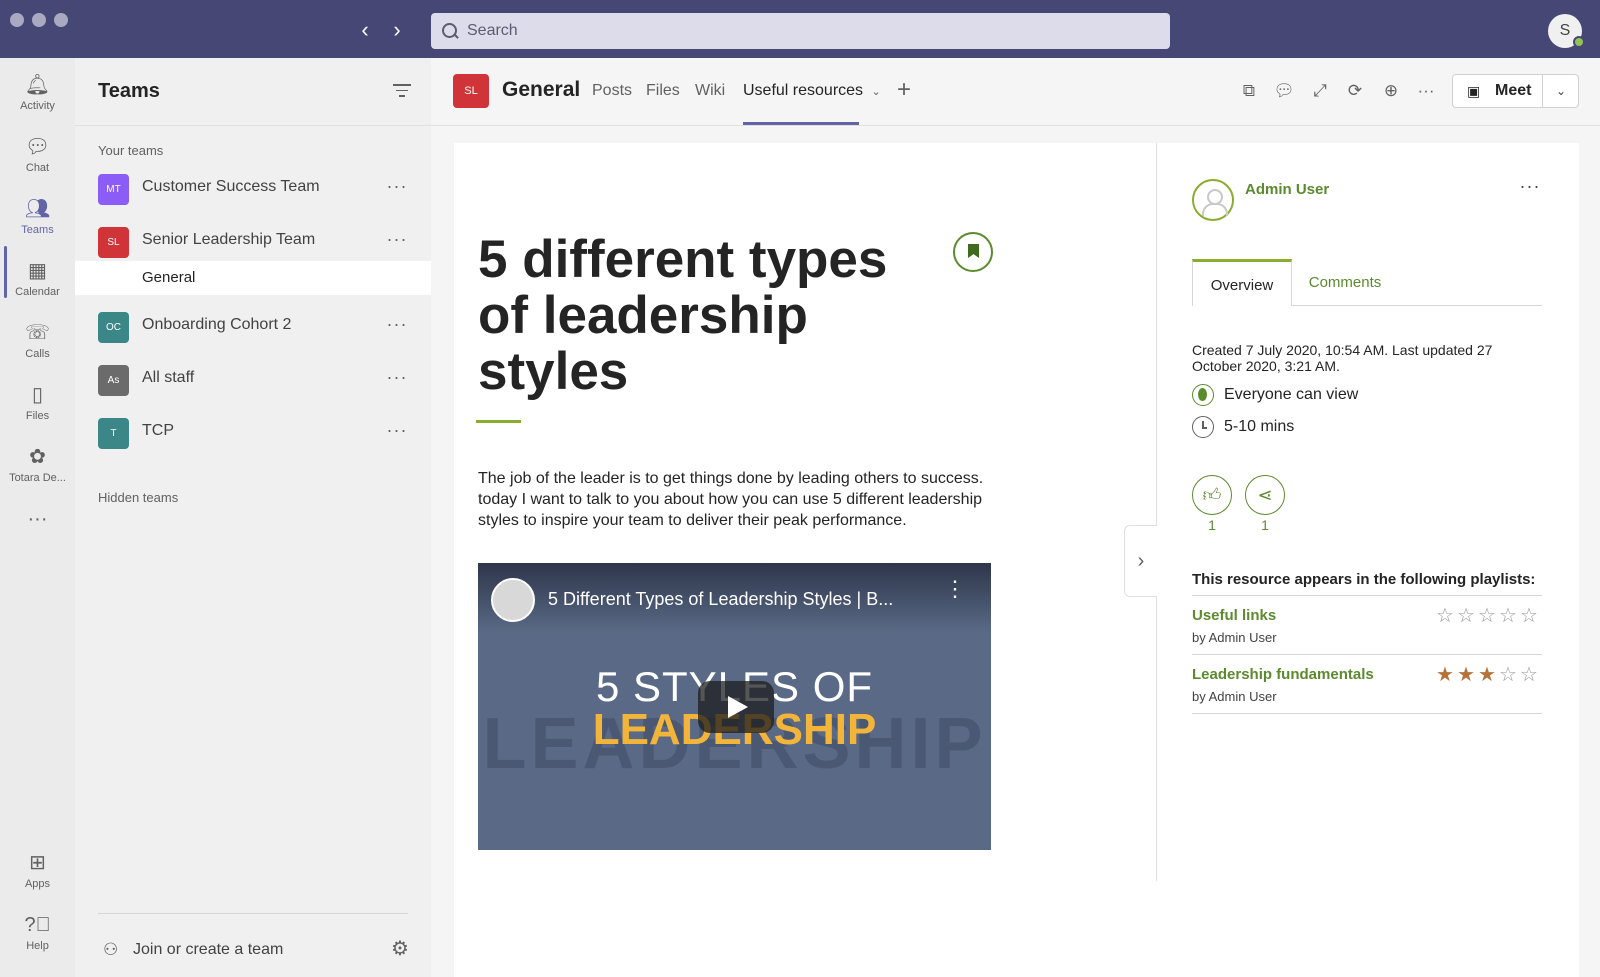 This screenshot has width=1600, height=977. I want to click on filter-icon, so click(402, 91).